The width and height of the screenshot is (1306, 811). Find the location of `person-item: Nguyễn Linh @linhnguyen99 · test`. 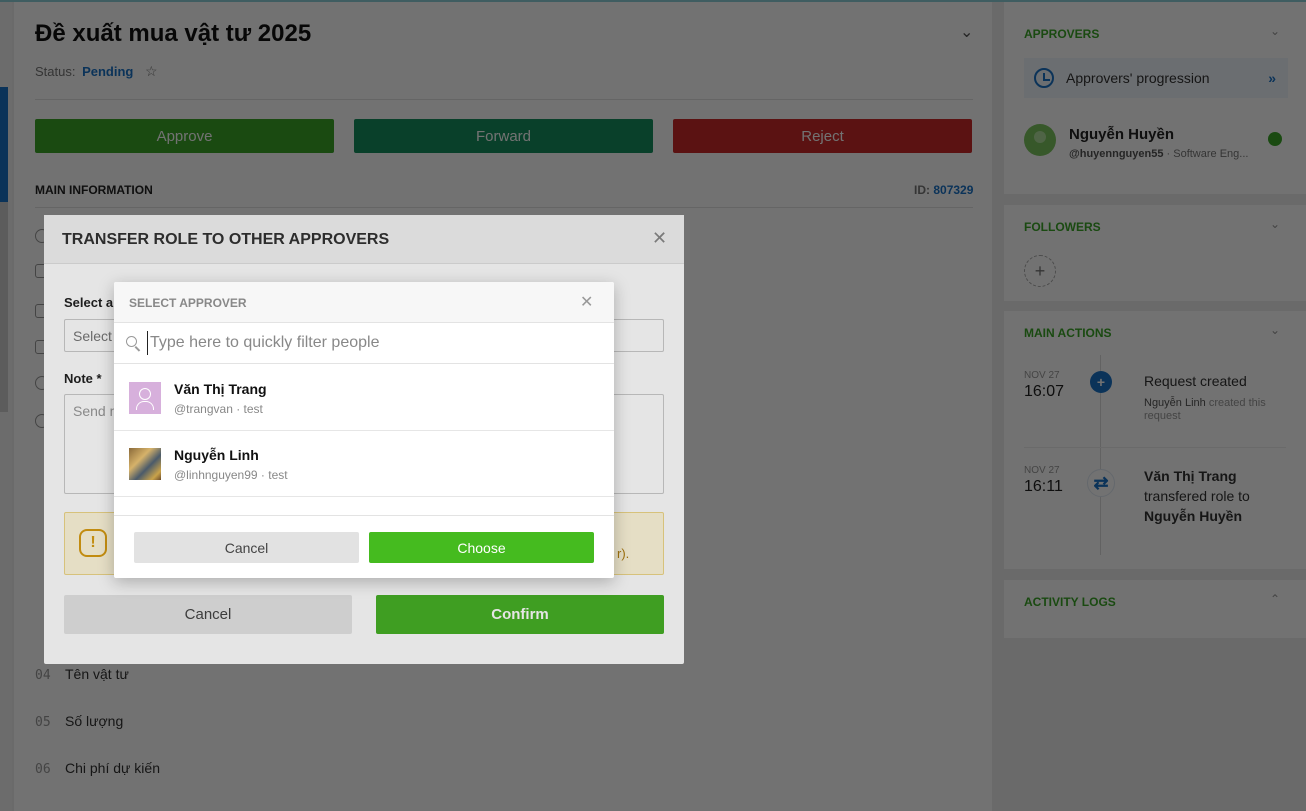

person-item: Nguyễn Linh @linhnguyen99 · test is located at coordinates (364, 464).